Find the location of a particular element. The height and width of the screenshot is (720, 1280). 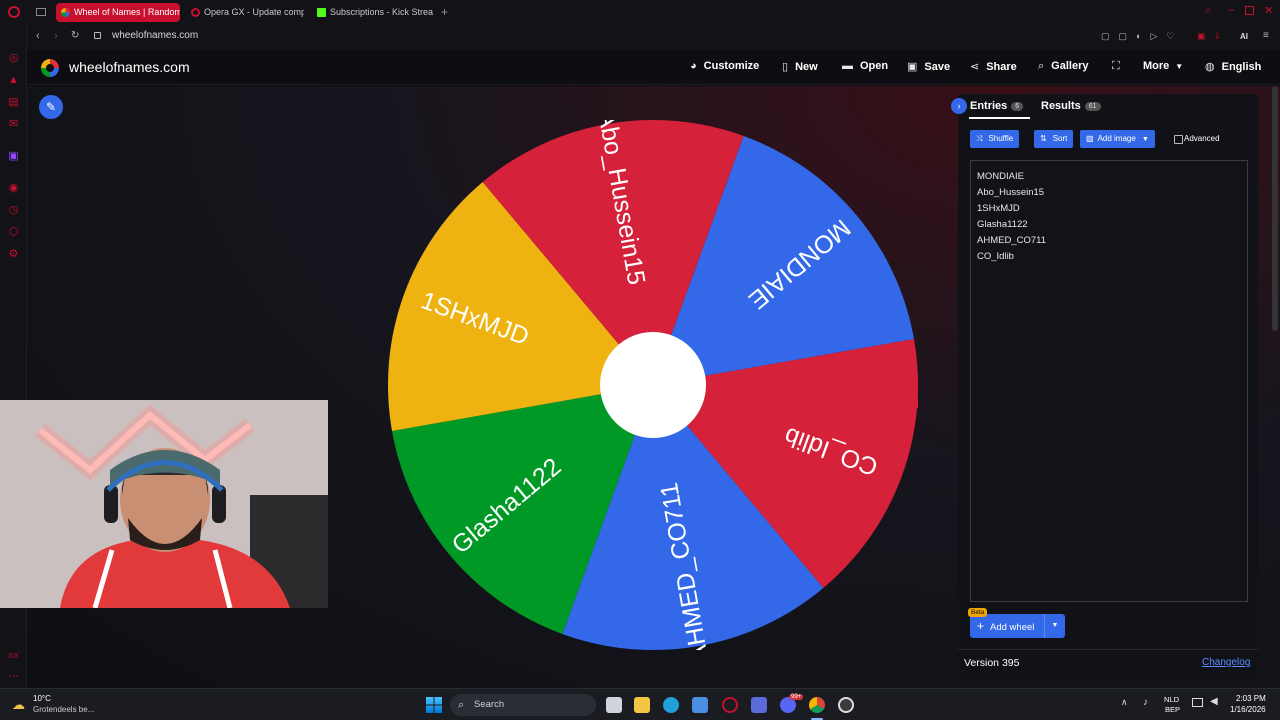

opera-gx-icon is located at coordinates (730, 705).